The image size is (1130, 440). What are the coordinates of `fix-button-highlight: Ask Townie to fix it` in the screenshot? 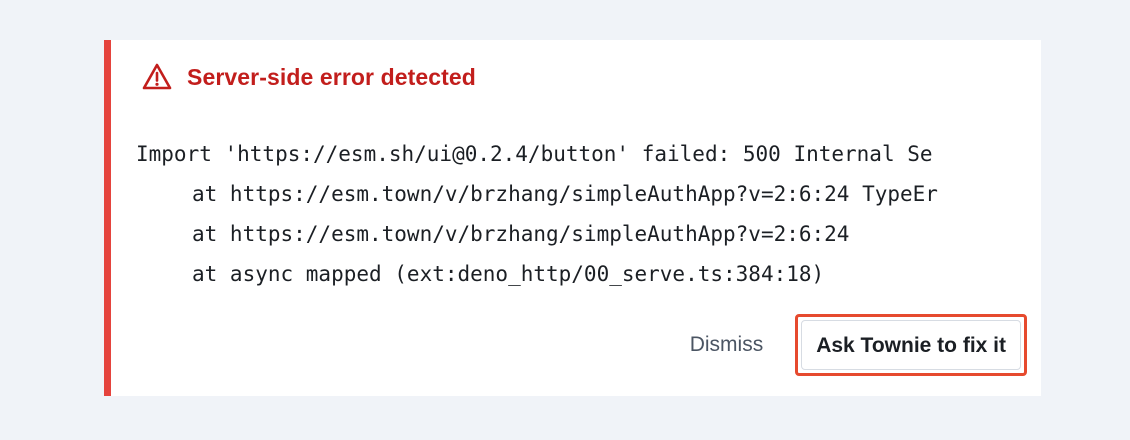 It's located at (911, 345).